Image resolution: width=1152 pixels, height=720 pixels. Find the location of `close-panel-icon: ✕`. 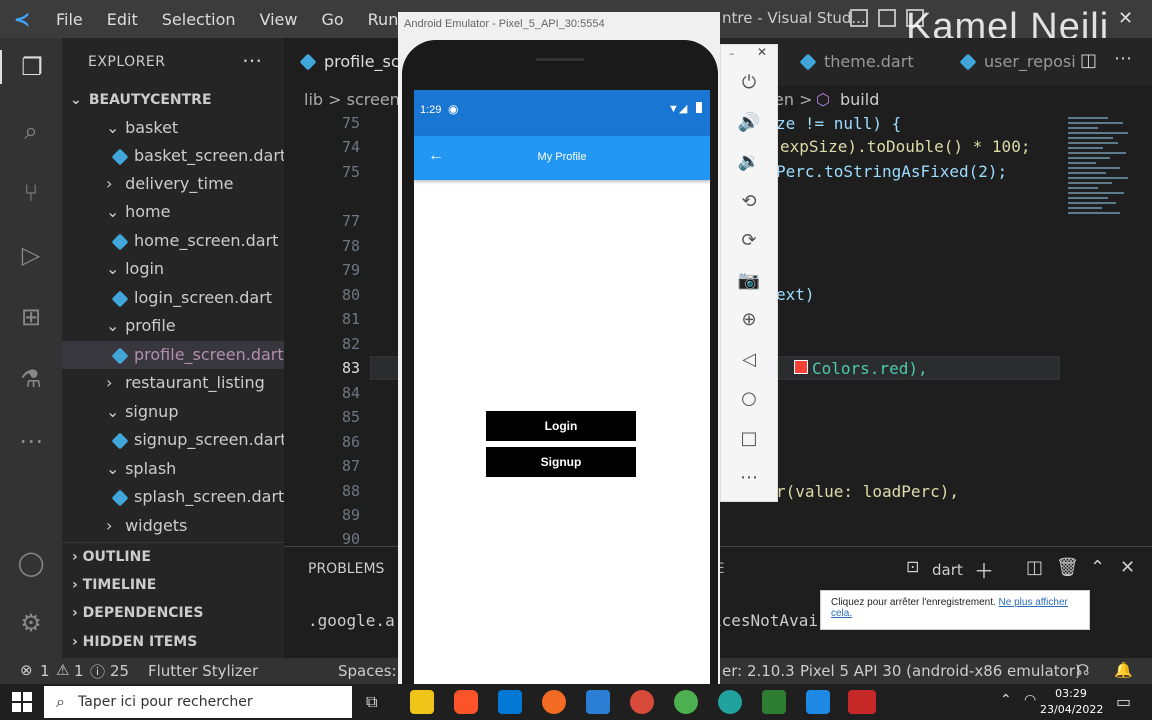

close-panel-icon: ✕ is located at coordinates (1127, 567).